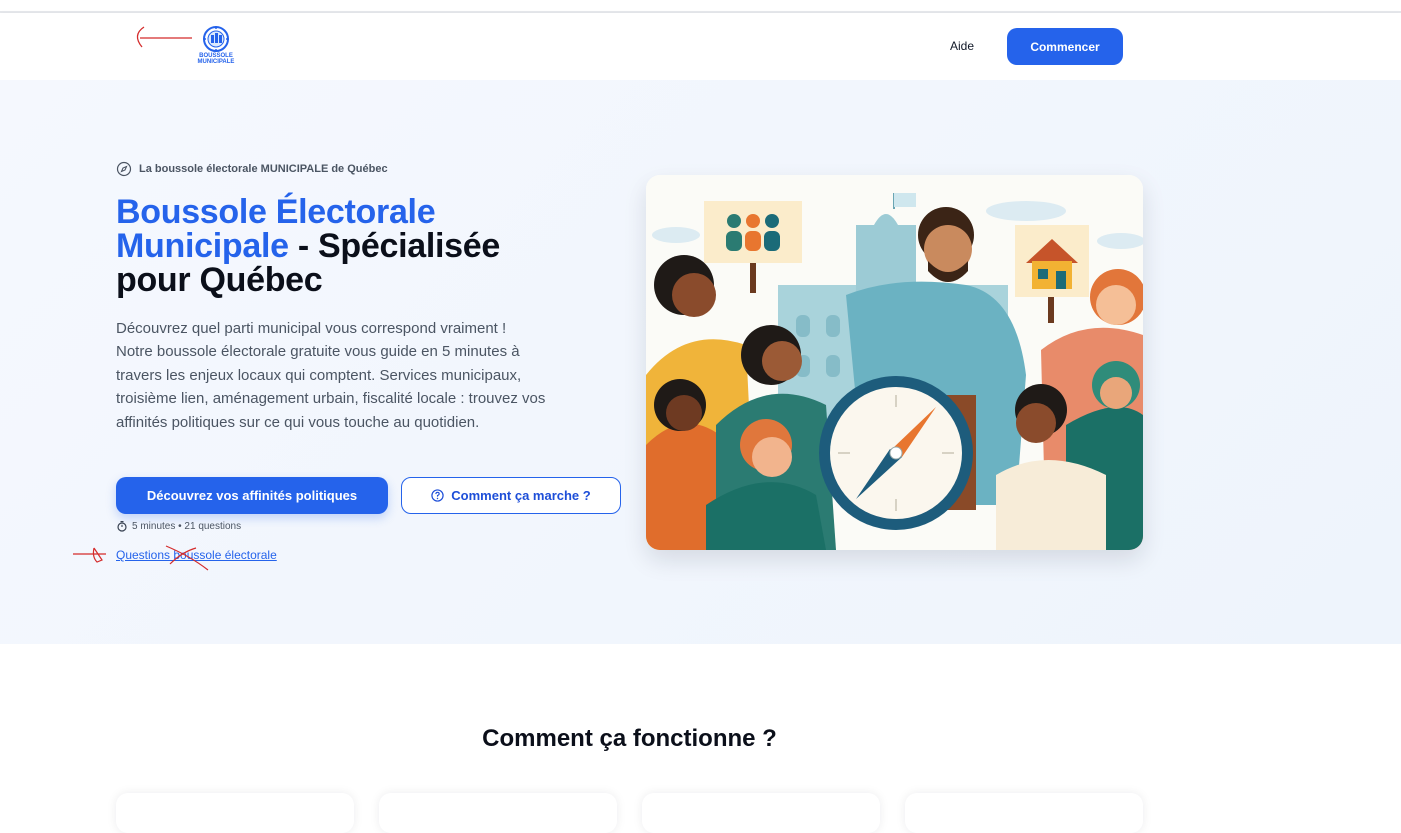  I want to click on stopwatch-icon, so click(122, 526).